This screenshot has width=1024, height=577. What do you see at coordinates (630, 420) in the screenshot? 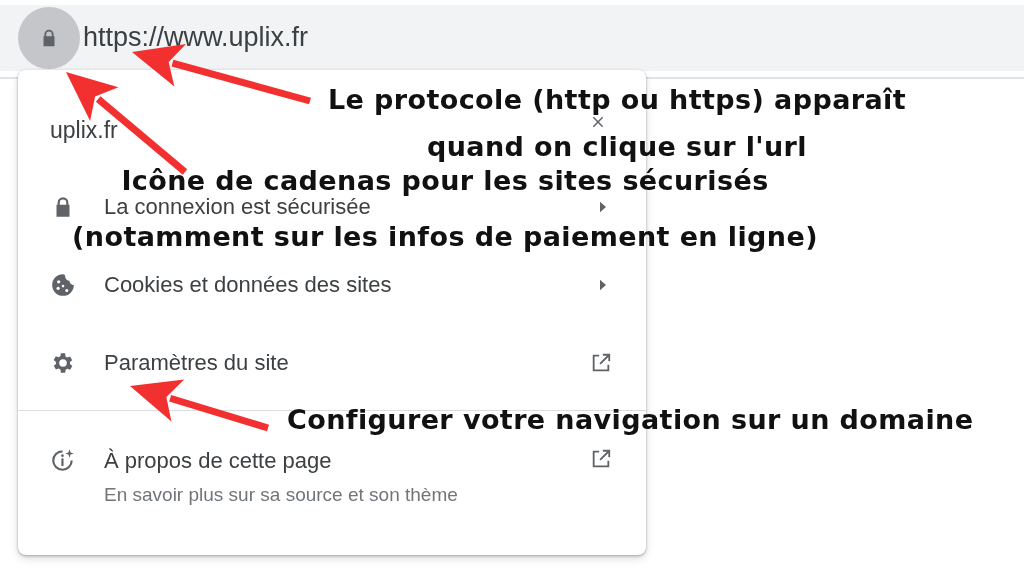
I see `annotation-text: Configurer votre navigation sur un domaine` at bounding box center [630, 420].